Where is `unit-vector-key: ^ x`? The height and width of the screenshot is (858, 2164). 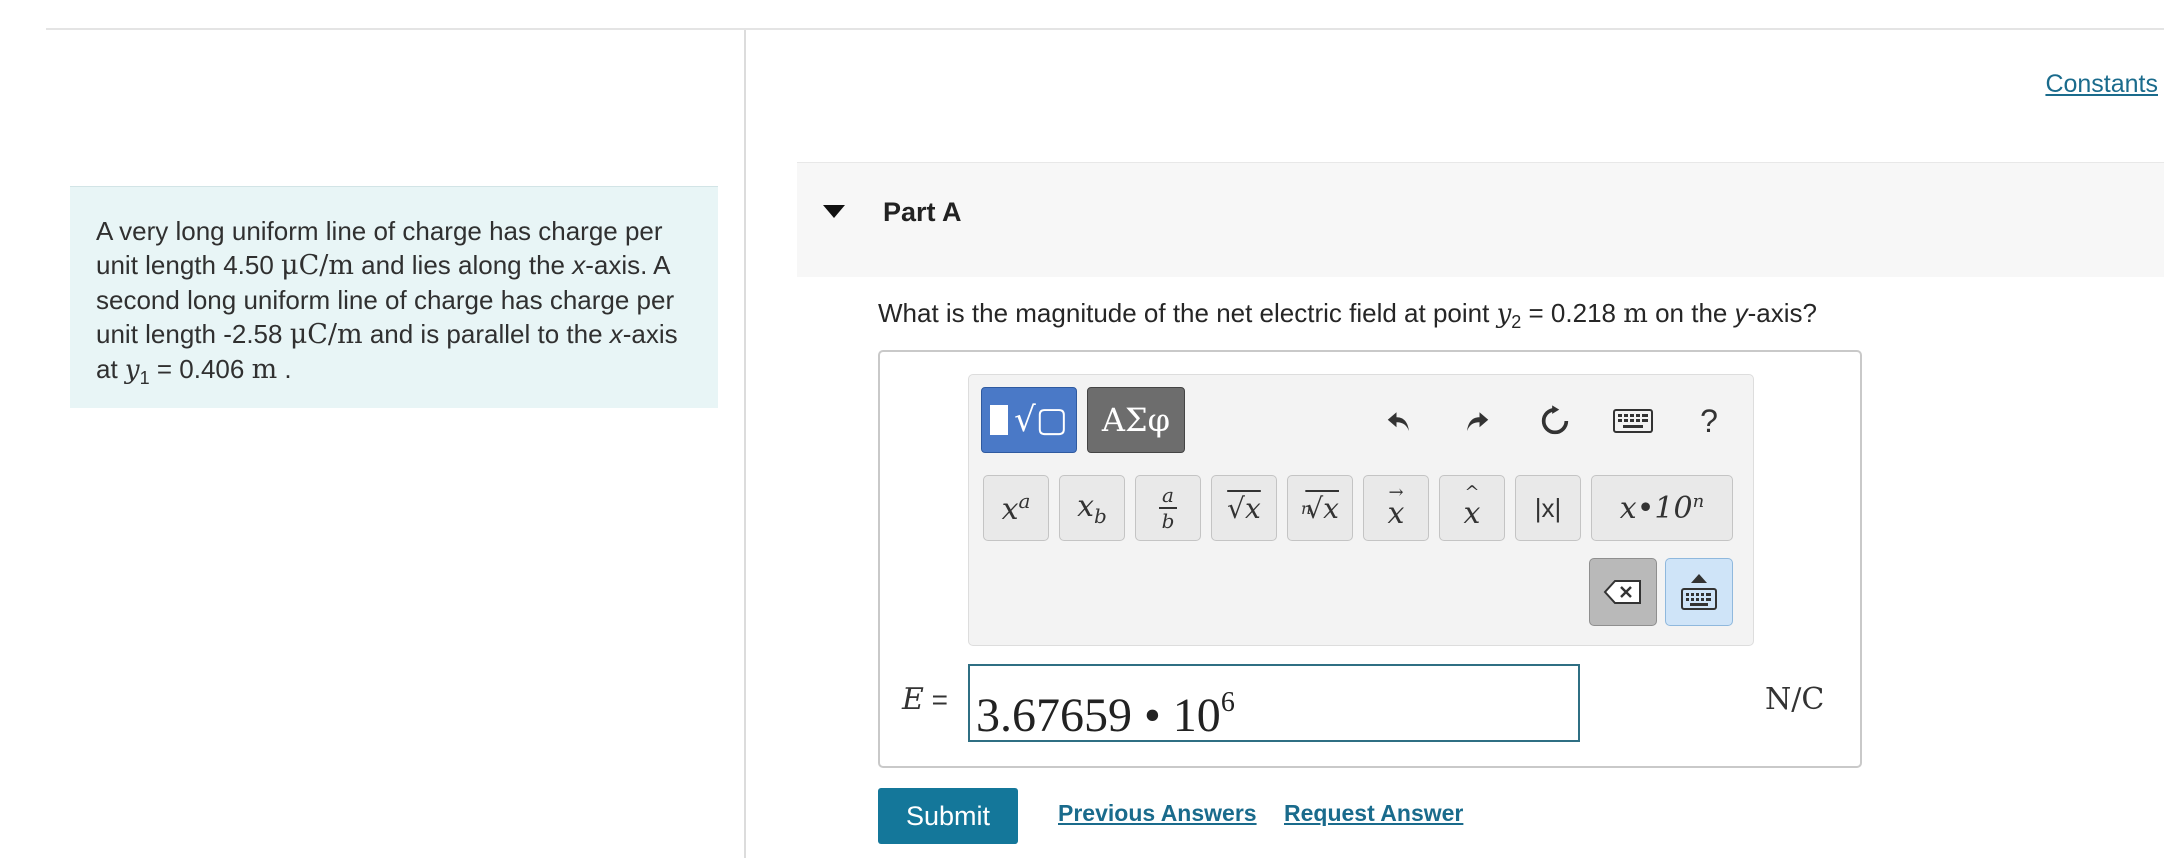 unit-vector-key: ^ x is located at coordinates (1472, 508).